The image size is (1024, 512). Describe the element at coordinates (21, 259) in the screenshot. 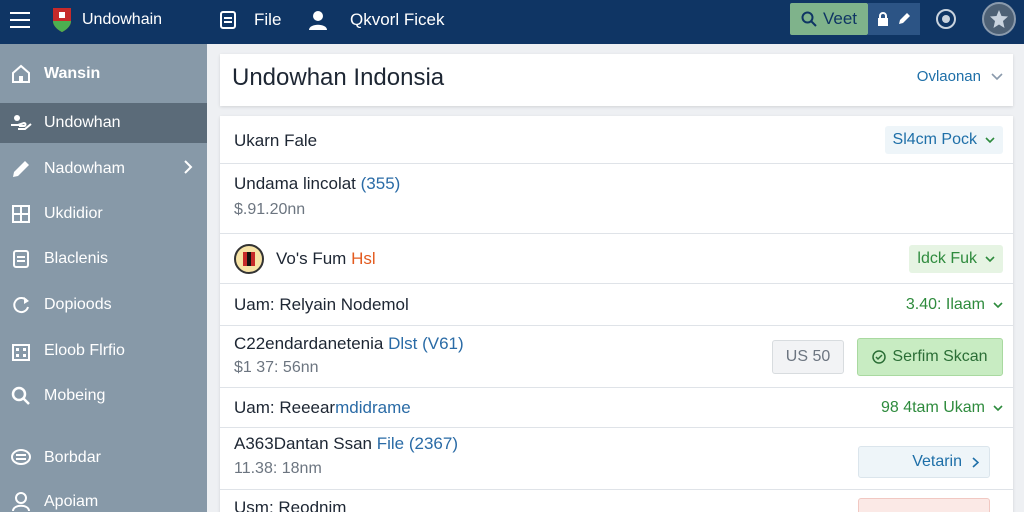

I see `document-icon` at that location.